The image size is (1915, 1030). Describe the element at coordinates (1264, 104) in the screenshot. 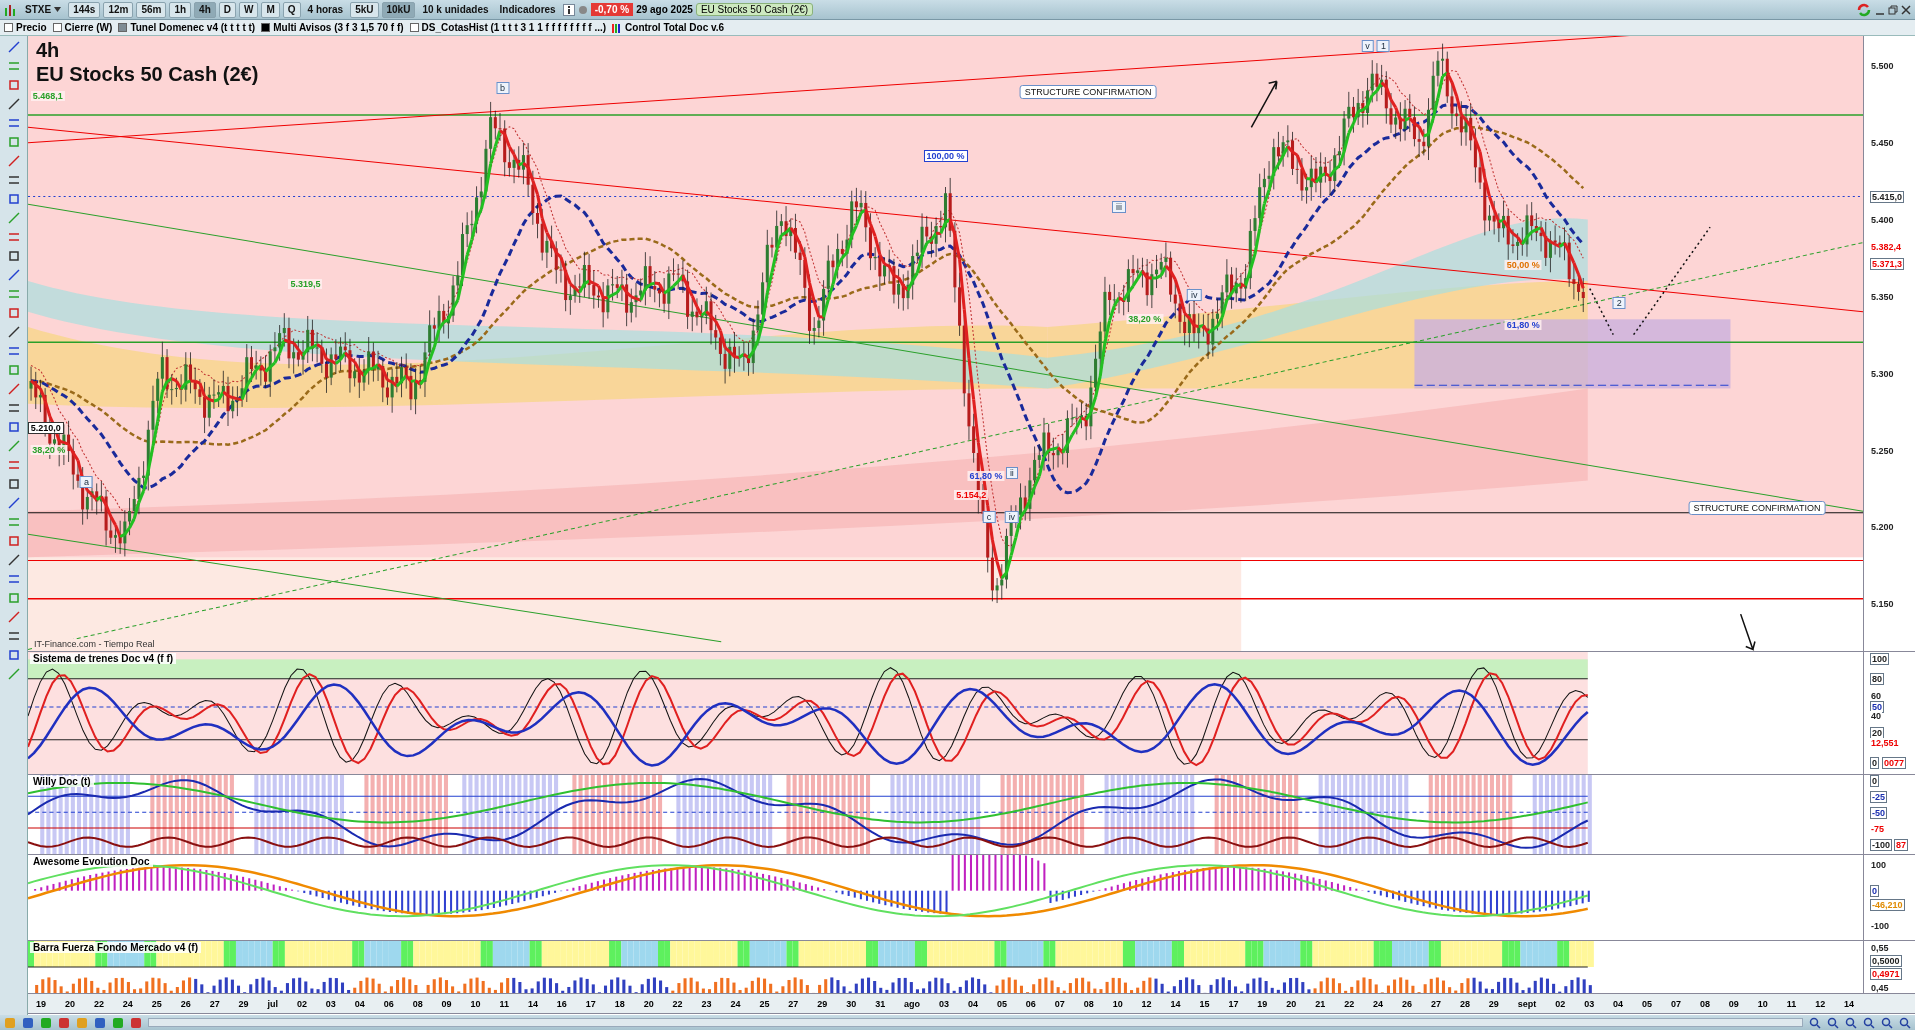

I see `arrow` at that location.